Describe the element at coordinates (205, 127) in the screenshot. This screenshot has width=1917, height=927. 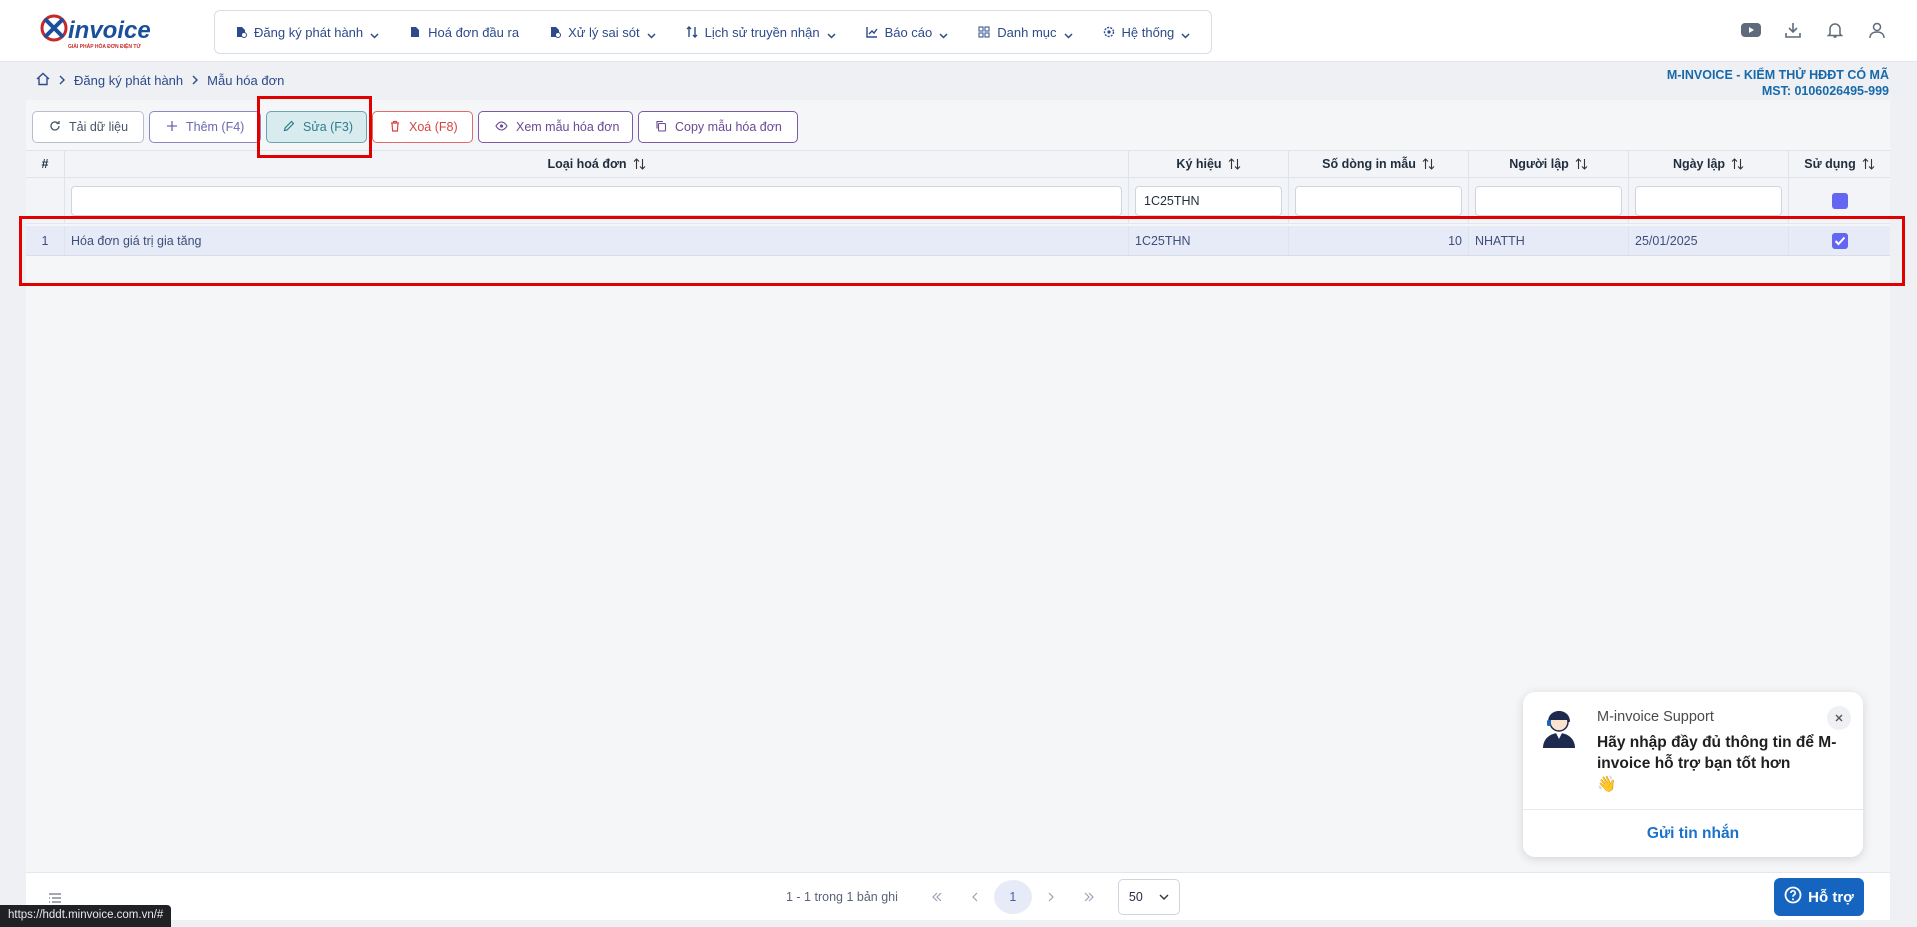
I see `add-button: Thêm (F4)` at that location.